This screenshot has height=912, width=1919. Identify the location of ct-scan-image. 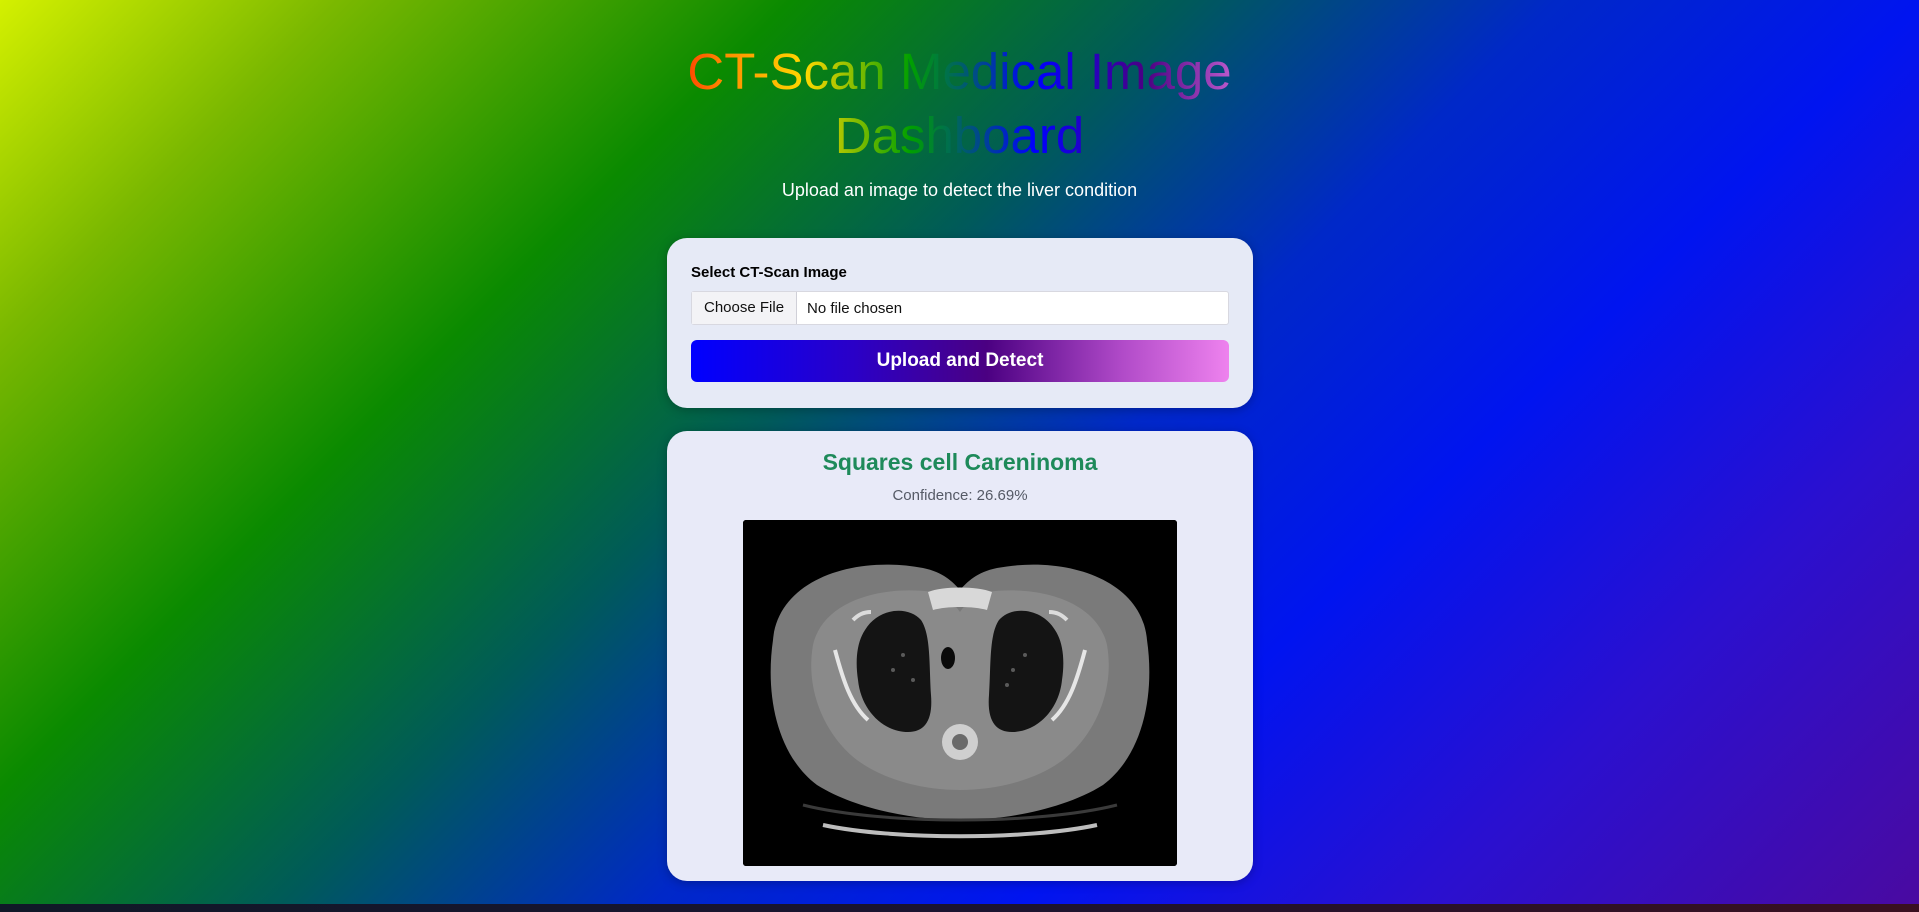
(960, 693).